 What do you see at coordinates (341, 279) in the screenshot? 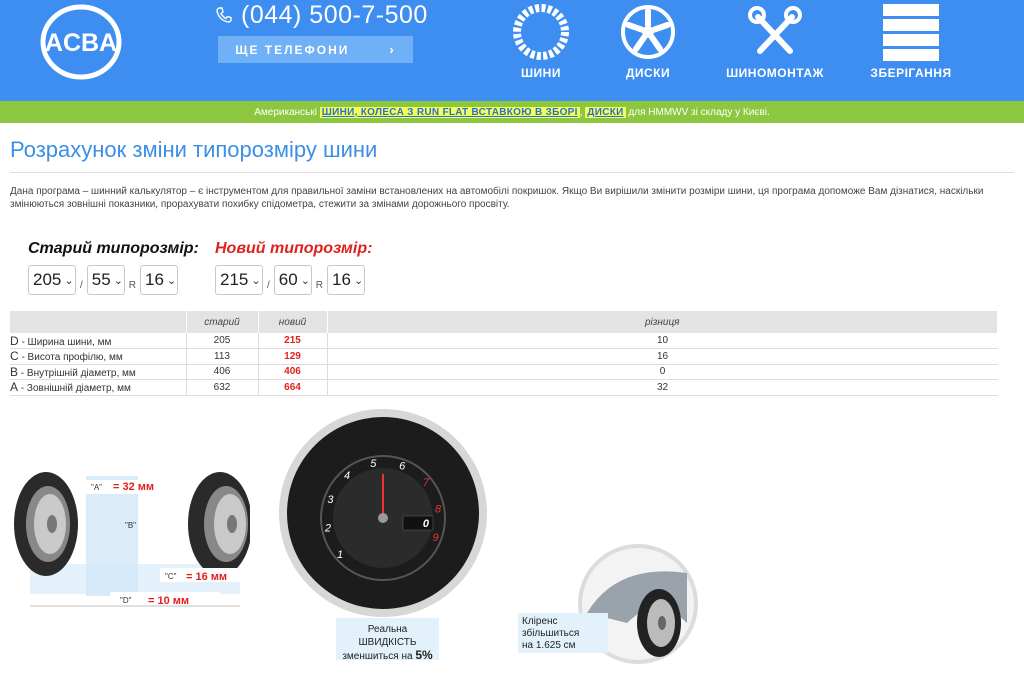
I see `new-diameter-value: 16` at bounding box center [341, 279].